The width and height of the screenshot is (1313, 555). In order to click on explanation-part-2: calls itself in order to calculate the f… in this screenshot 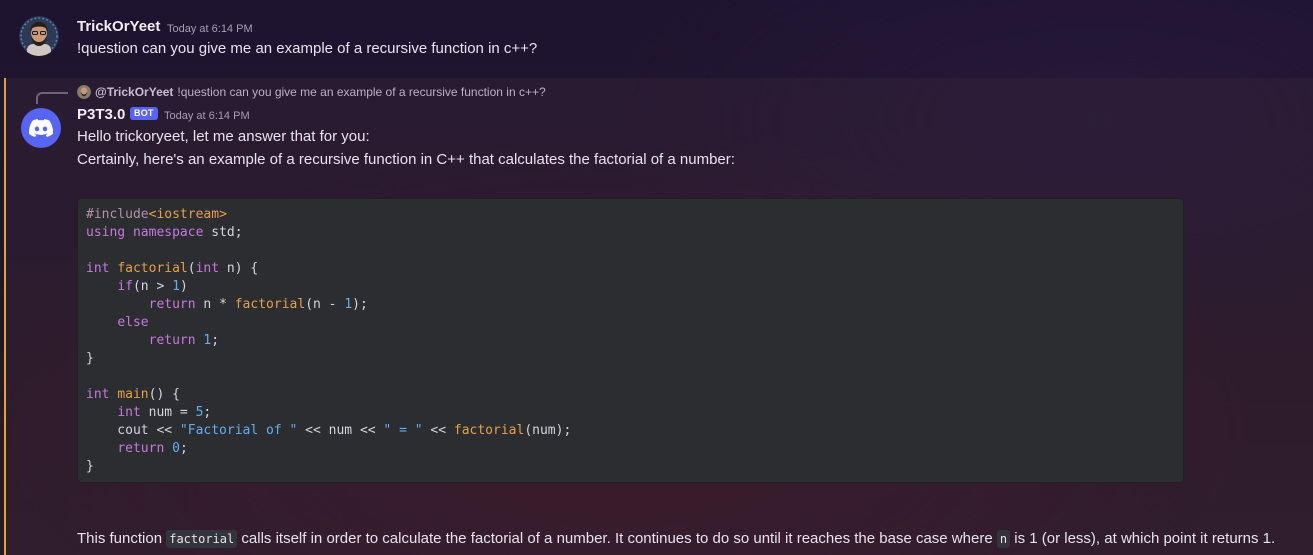, I will do `click(617, 538)`.